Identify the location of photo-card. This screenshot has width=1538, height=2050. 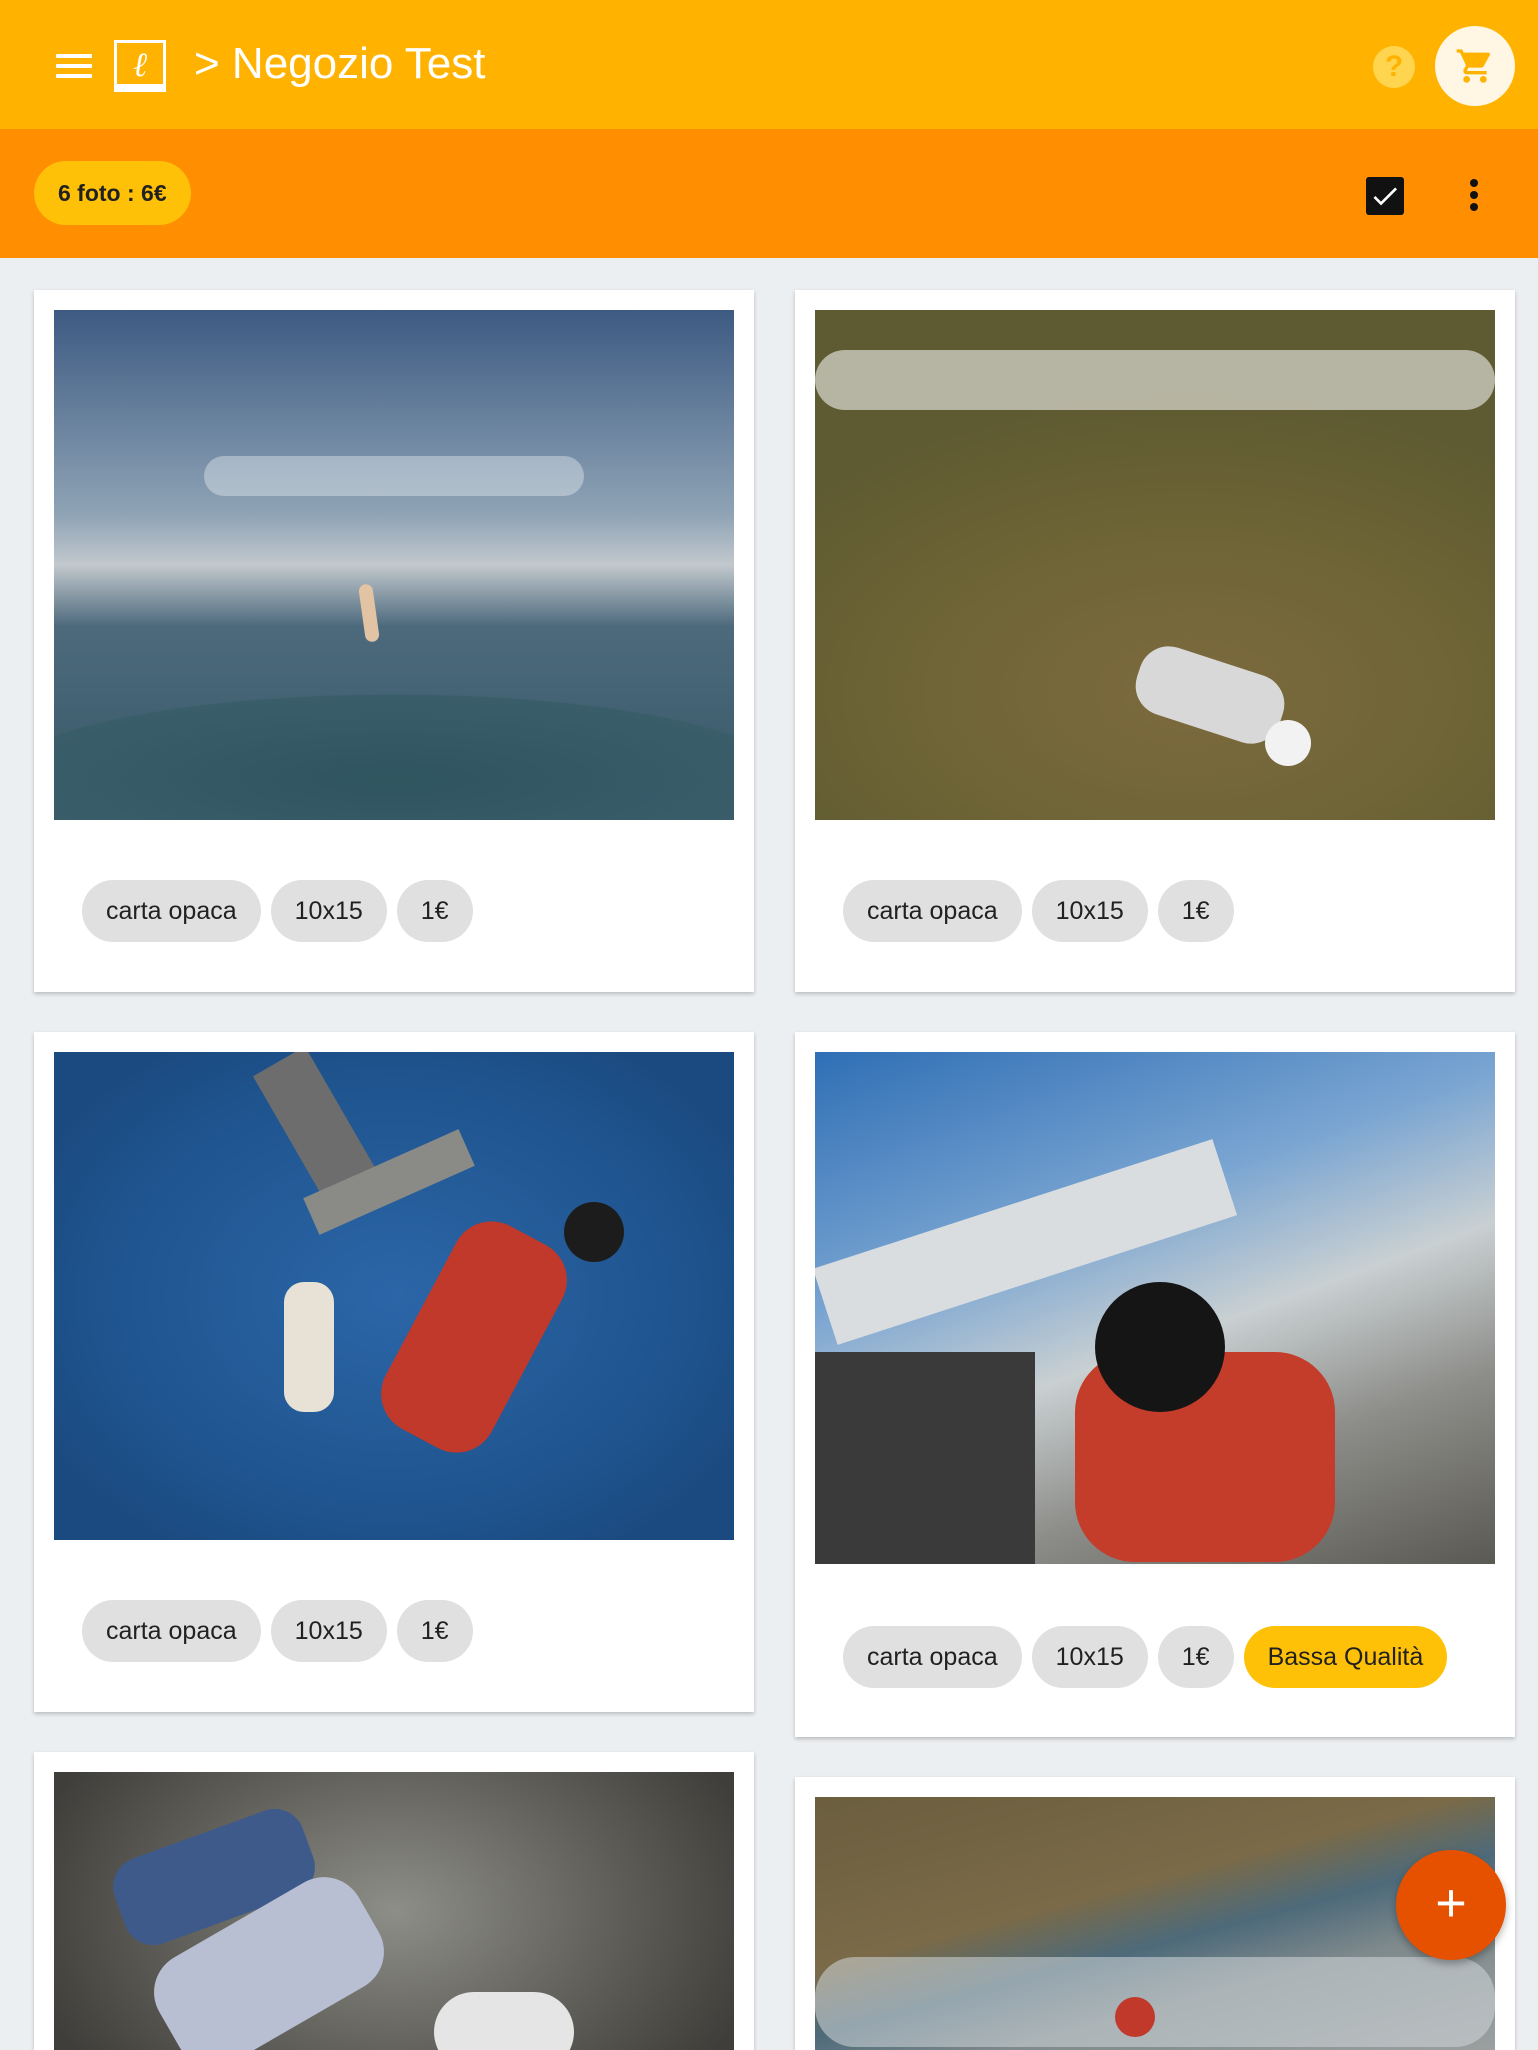
(394, 1901).